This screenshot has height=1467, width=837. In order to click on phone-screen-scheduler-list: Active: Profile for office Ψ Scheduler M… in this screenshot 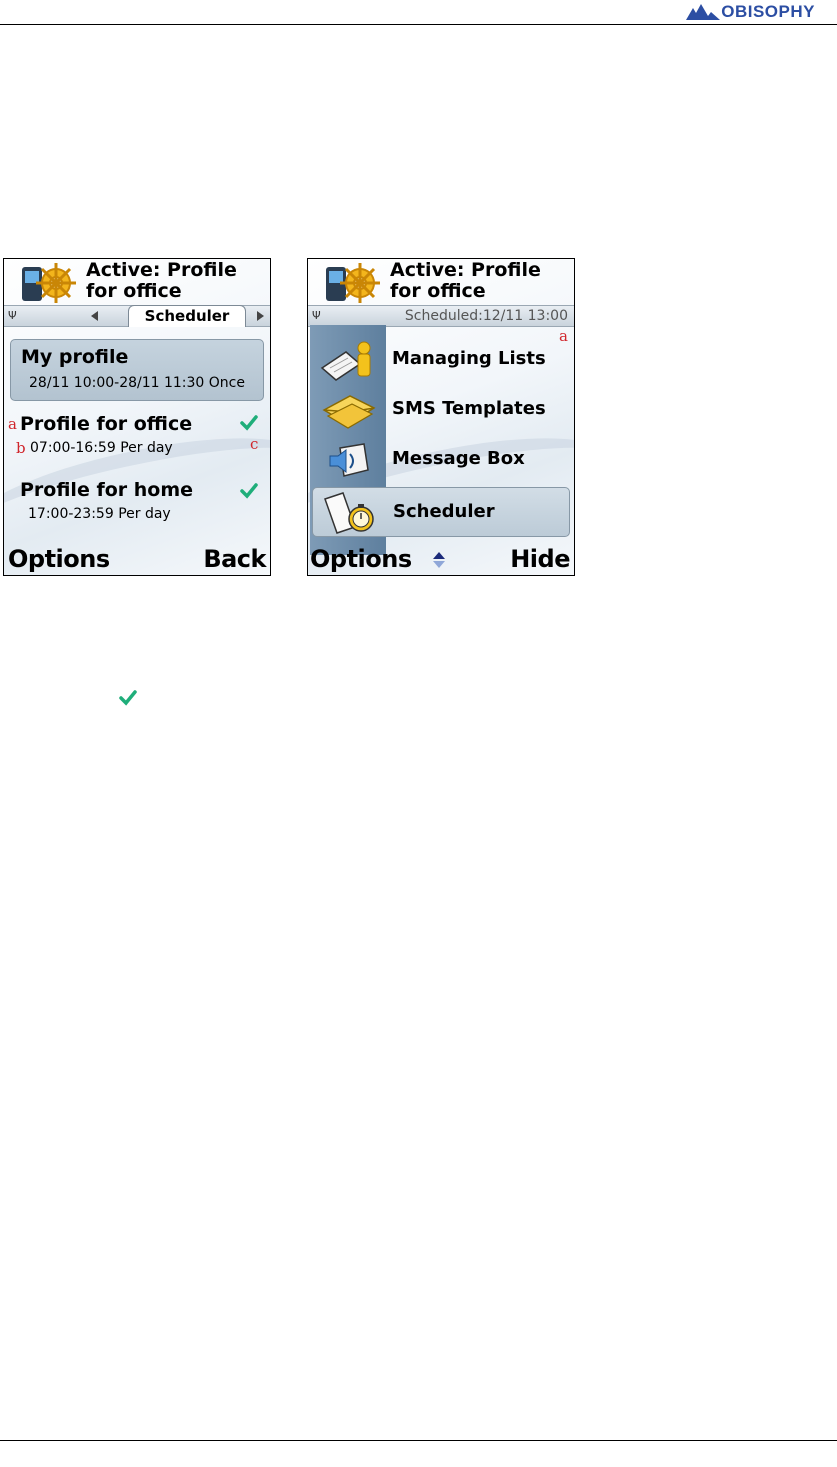, I will do `click(137, 417)`.